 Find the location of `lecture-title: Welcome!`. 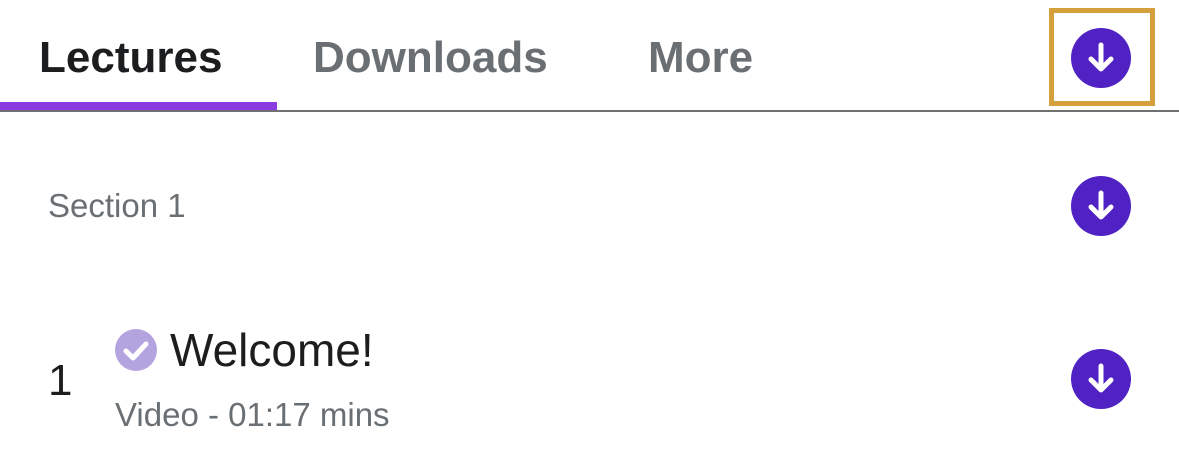

lecture-title: Welcome! is located at coordinates (272, 350).